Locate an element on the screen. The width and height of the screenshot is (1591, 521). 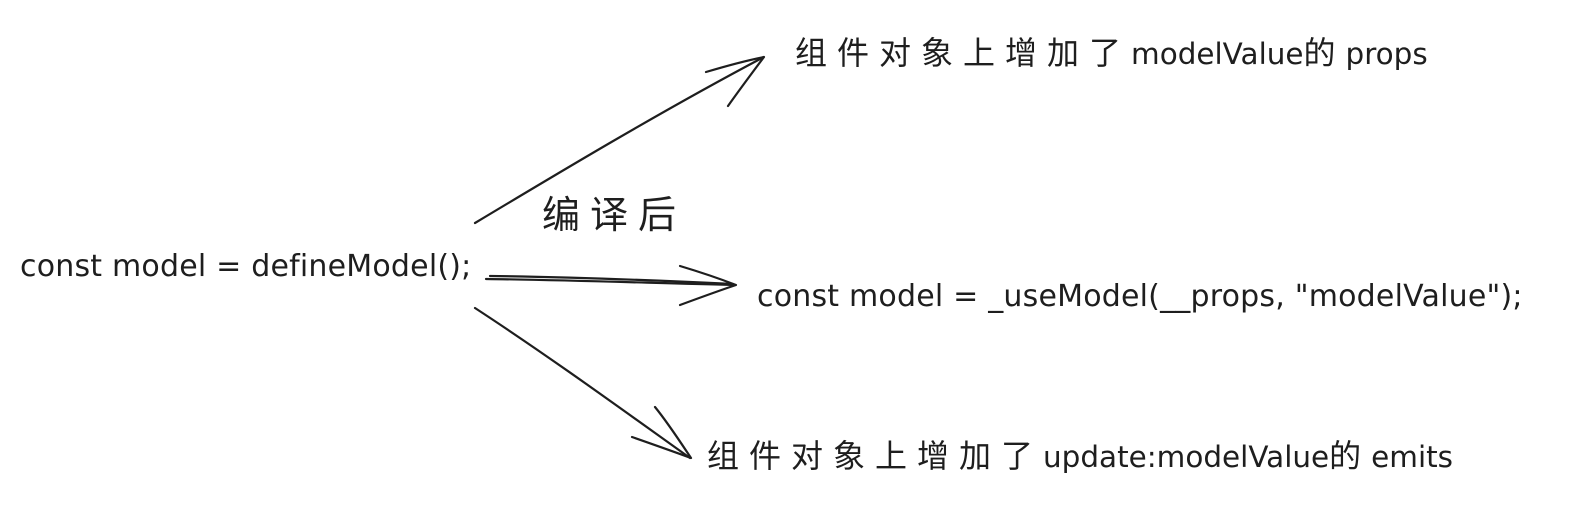
emits-note: 组件对象上增加了update:modelValue的emits is located at coordinates (1080, 456).